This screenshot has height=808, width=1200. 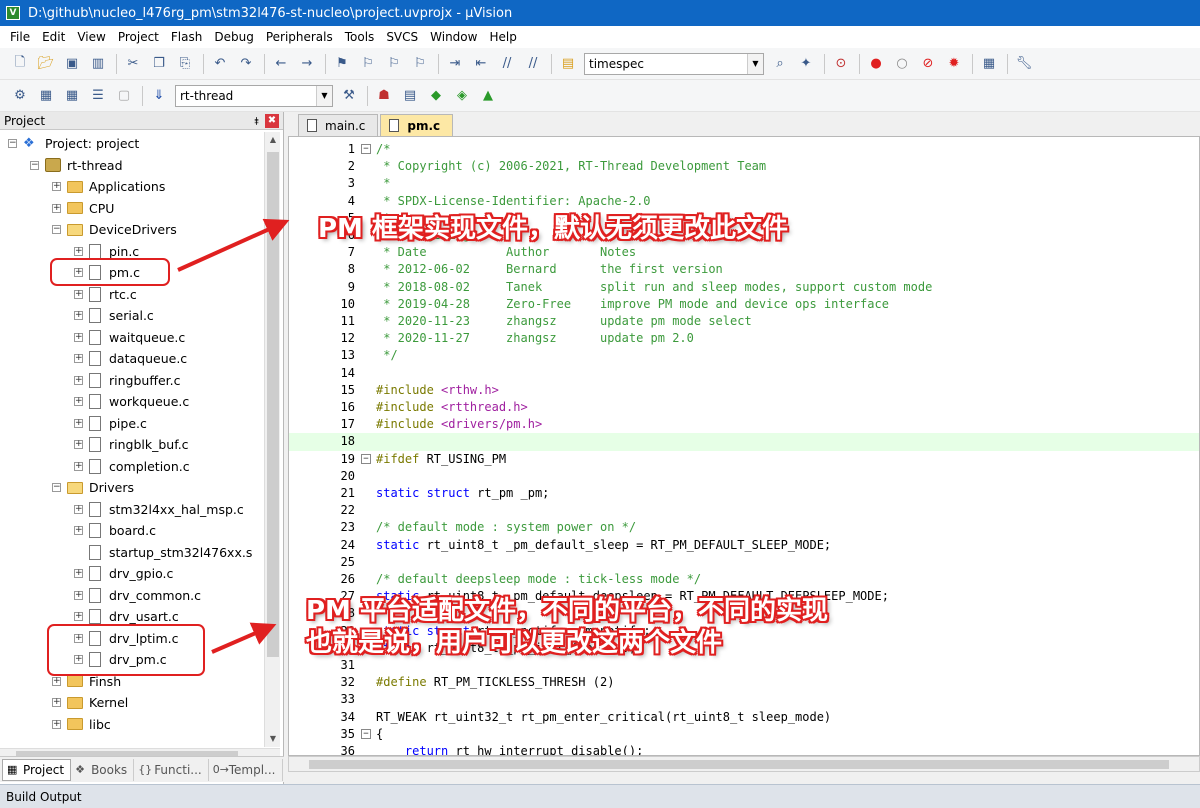 I want to click on tree-item: − rt-thread, so click(x=76, y=165).